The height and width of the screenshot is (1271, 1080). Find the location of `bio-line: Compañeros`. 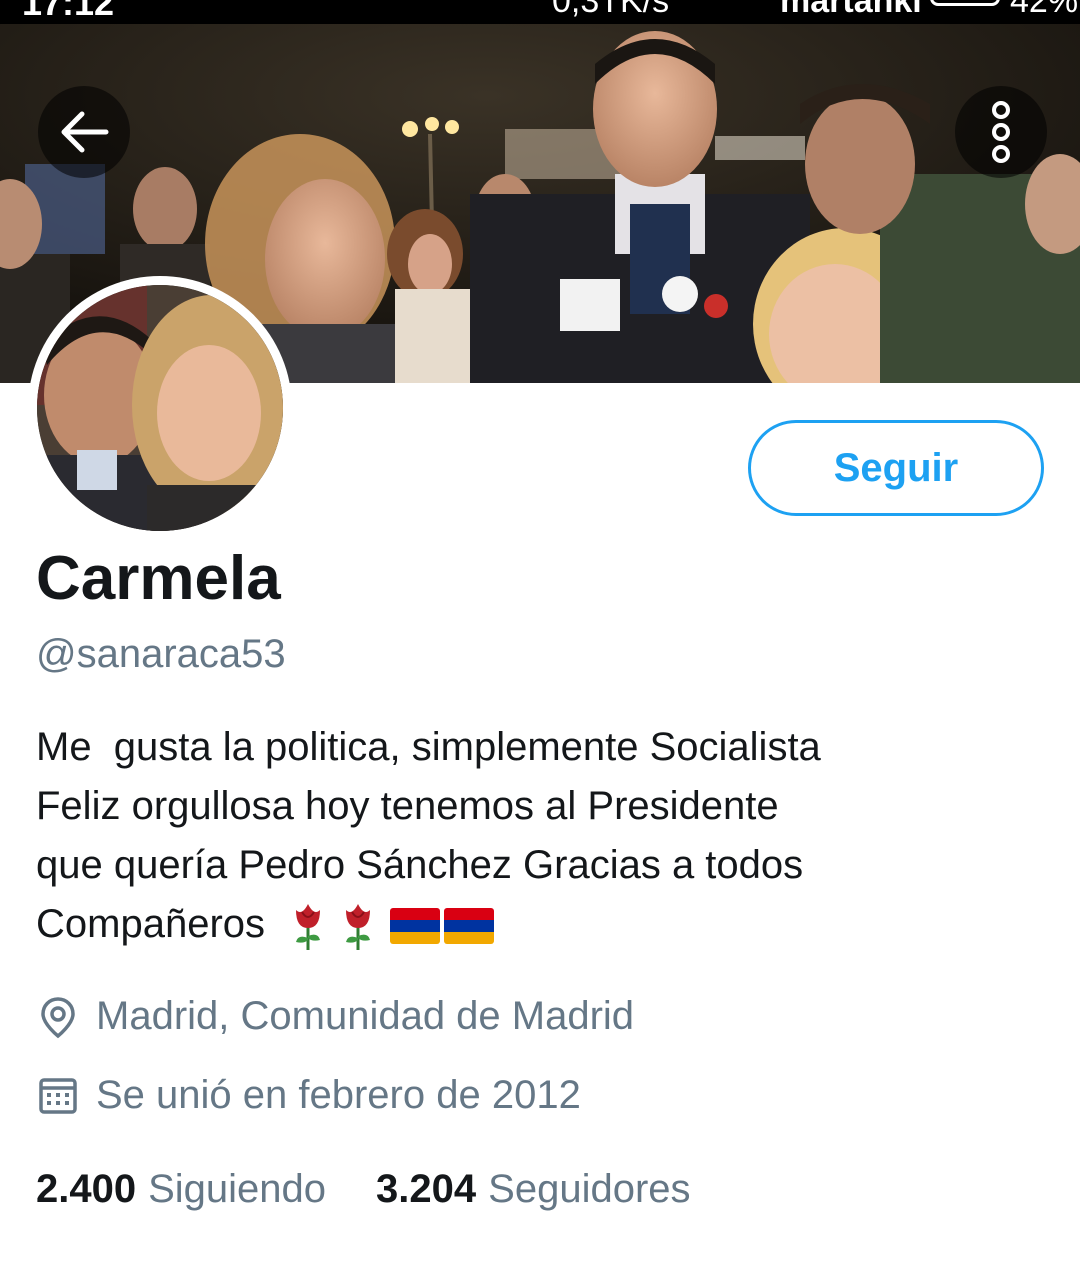

bio-line: Compañeros is located at coordinates (151, 924).